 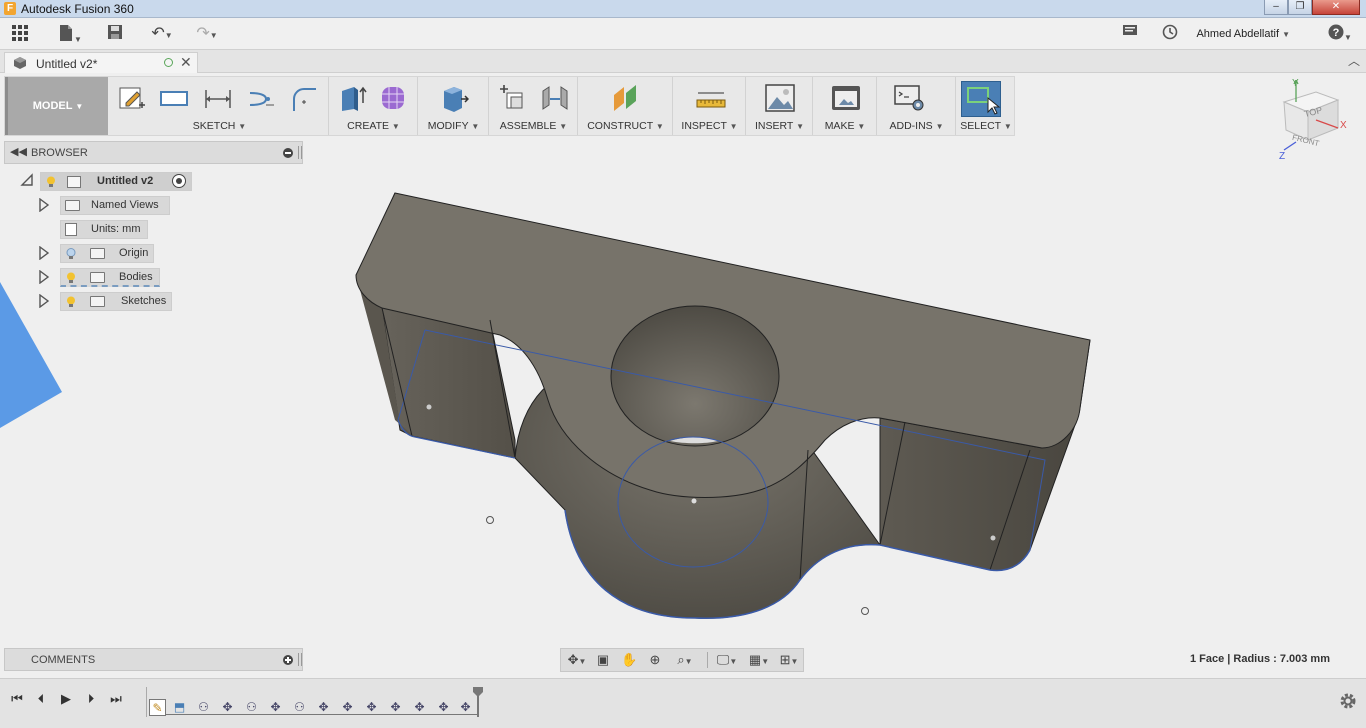 I want to click on fit-zoom-icon: ⌕▼, so click(x=685, y=660).